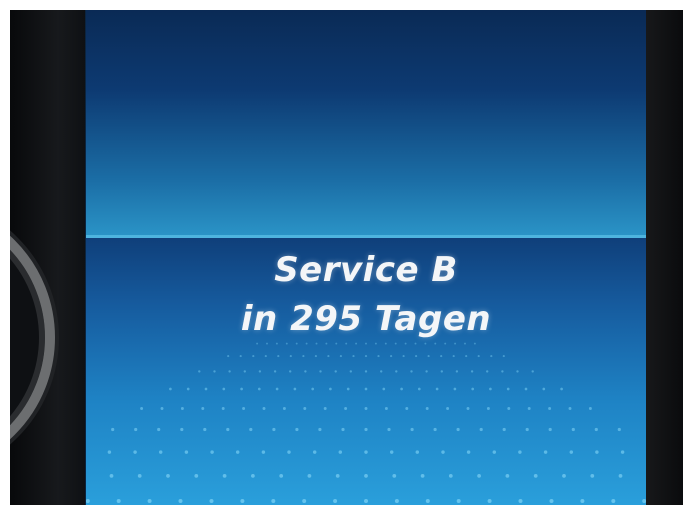 This screenshot has height=511, width=693. I want to click on service-label: Service B, so click(366, 270).